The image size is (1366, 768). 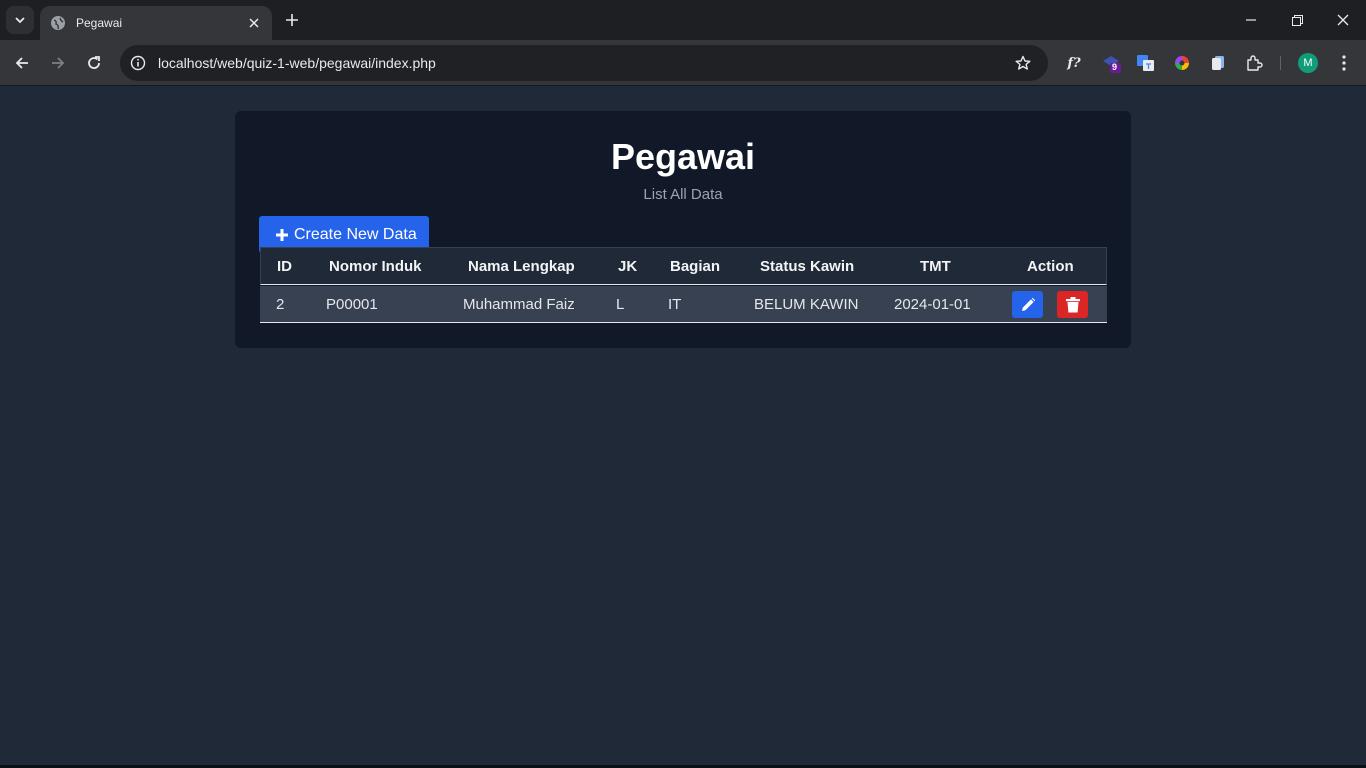 I want to click on reload-icon, so click(x=94, y=62).